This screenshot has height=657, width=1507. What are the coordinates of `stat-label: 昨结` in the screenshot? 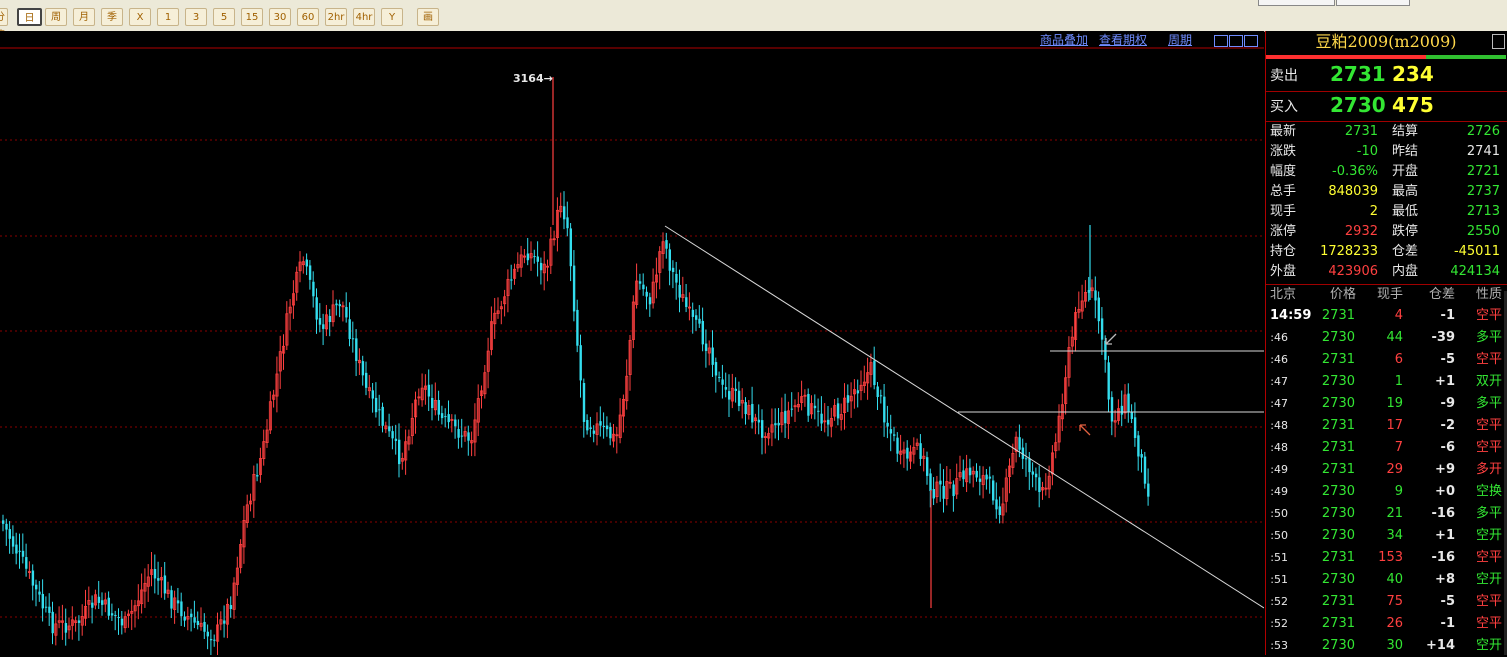 It's located at (1405, 151).